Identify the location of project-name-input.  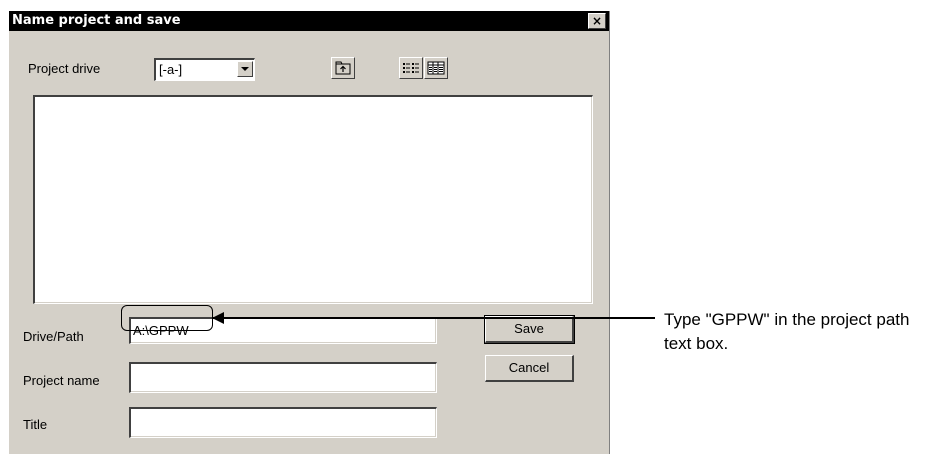
(283, 377).